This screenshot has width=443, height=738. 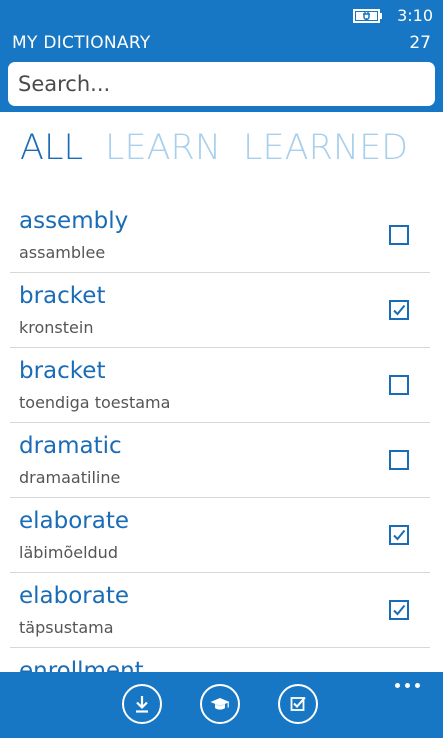 What do you see at coordinates (220, 235) in the screenshot?
I see `list-item: assembly assamblee` at bounding box center [220, 235].